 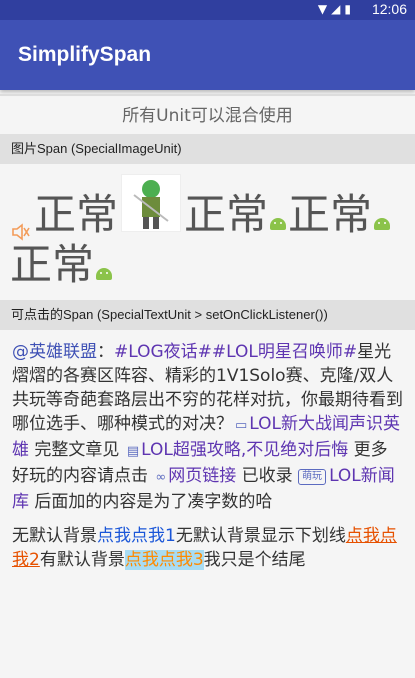 I want to click on click-me-3: 点我点我3, so click(x=164, y=560).